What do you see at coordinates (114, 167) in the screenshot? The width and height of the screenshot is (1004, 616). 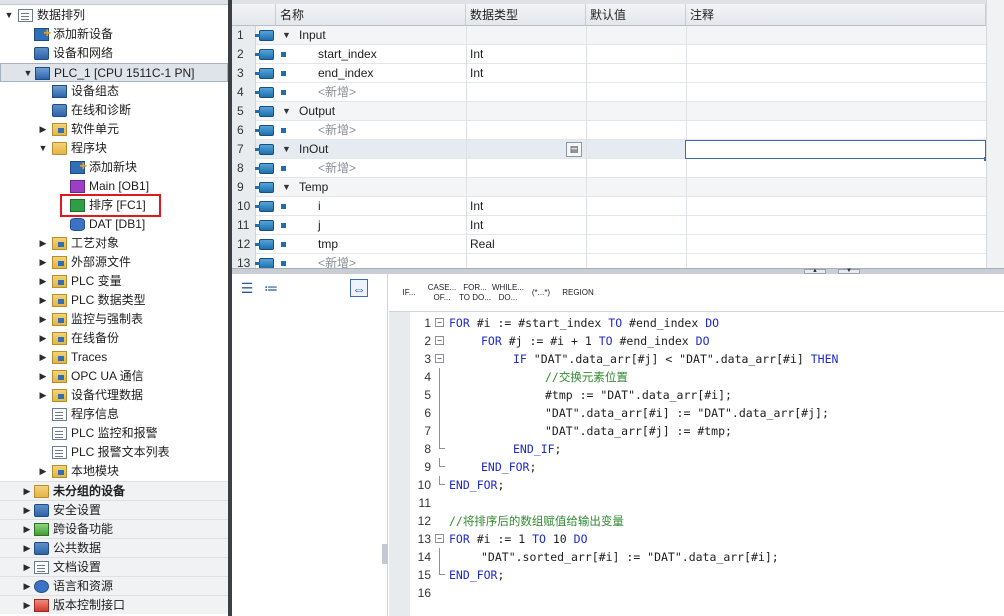 I see `tree-item: 添加新块` at bounding box center [114, 167].